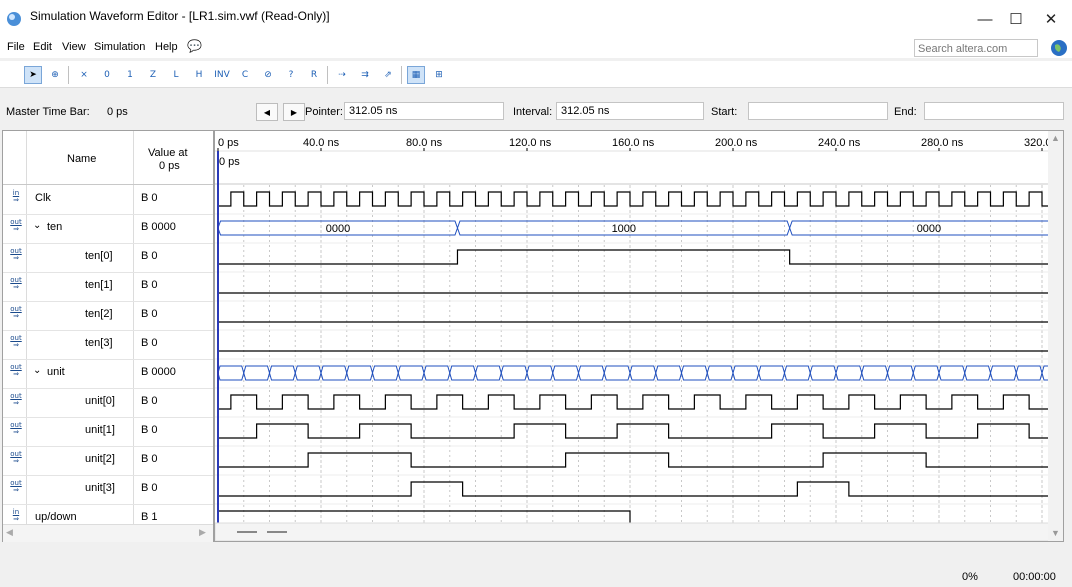 The height and width of the screenshot is (587, 1072). Describe the element at coordinates (424, 111) in the screenshot. I see `pointer-field: 312.05 ns` at that location.